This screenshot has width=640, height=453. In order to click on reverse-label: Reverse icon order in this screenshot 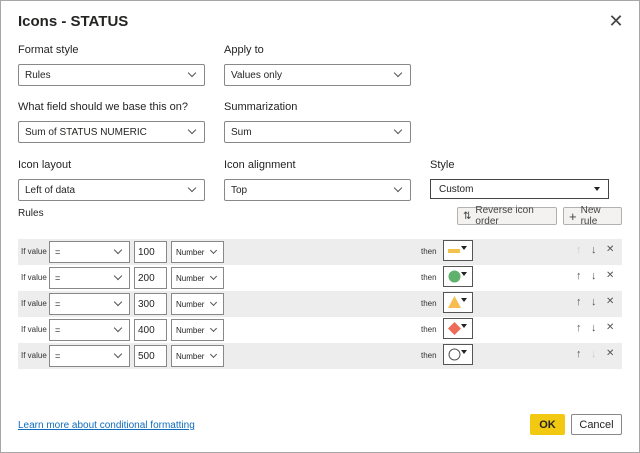, I will do `click(504, 216)`.